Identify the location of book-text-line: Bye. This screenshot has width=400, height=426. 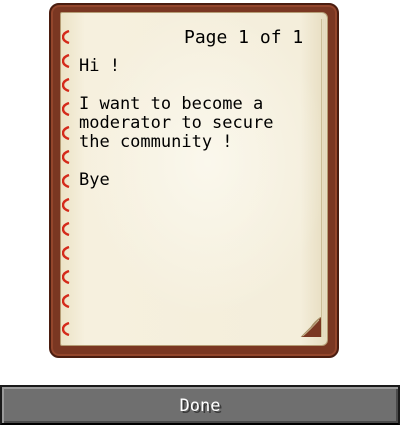
(94, 180).